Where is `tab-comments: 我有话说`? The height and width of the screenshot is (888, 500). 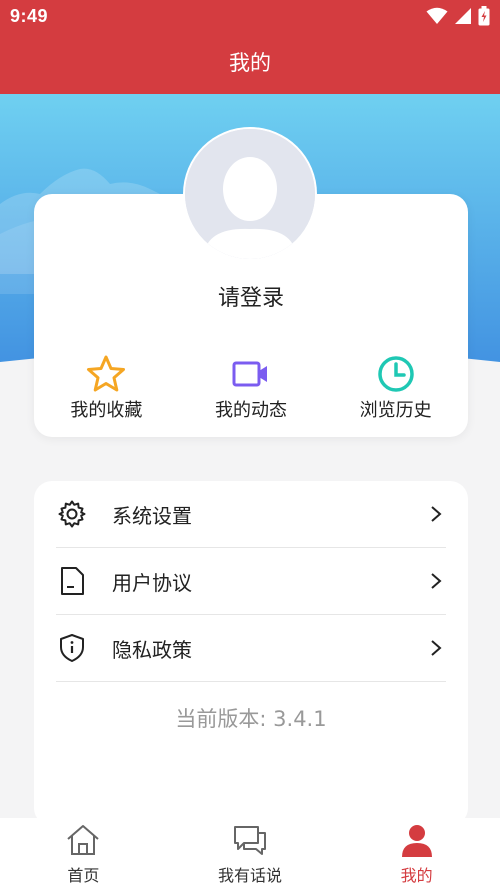 tab-comments: 我有话说 is located at coordinates (250, 853).